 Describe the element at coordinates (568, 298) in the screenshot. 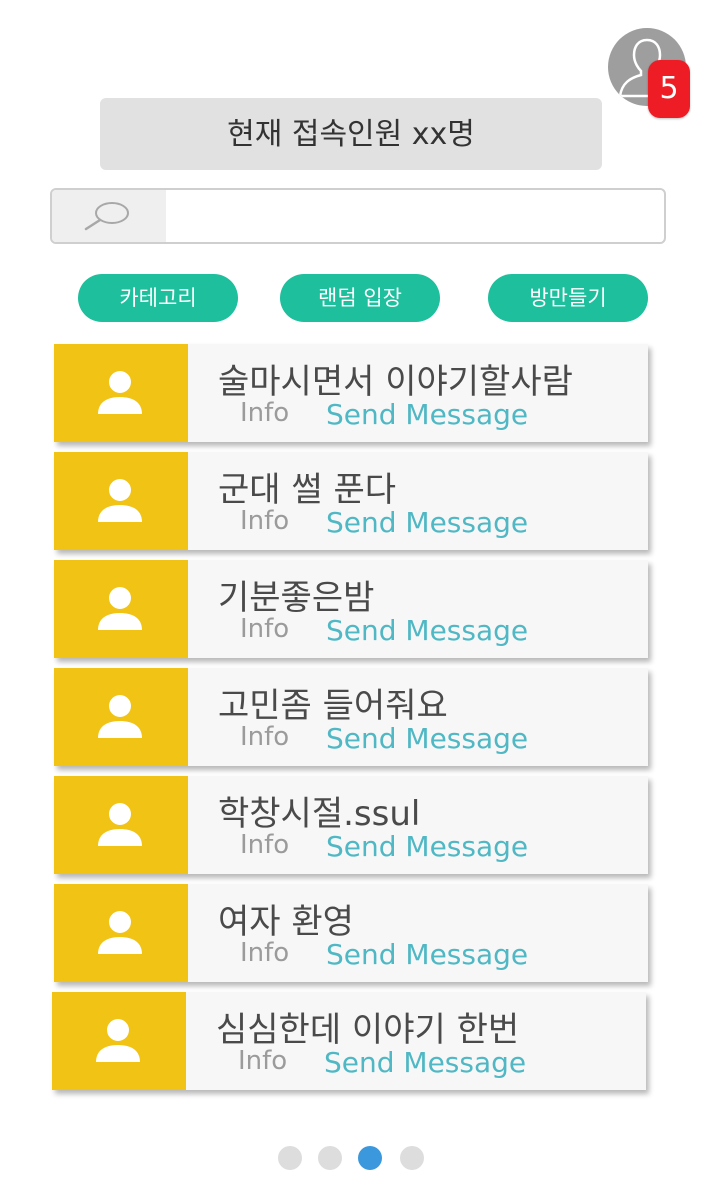

I see `create-room-button: 방만들기` at that location.